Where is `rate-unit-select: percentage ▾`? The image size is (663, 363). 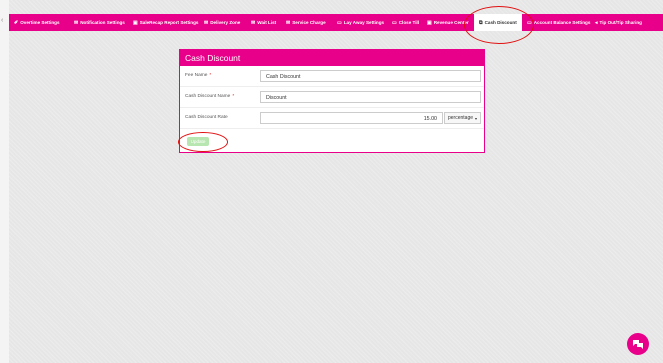 rate-unit-select: percentage ▾ is located at coordinates (462, 118).